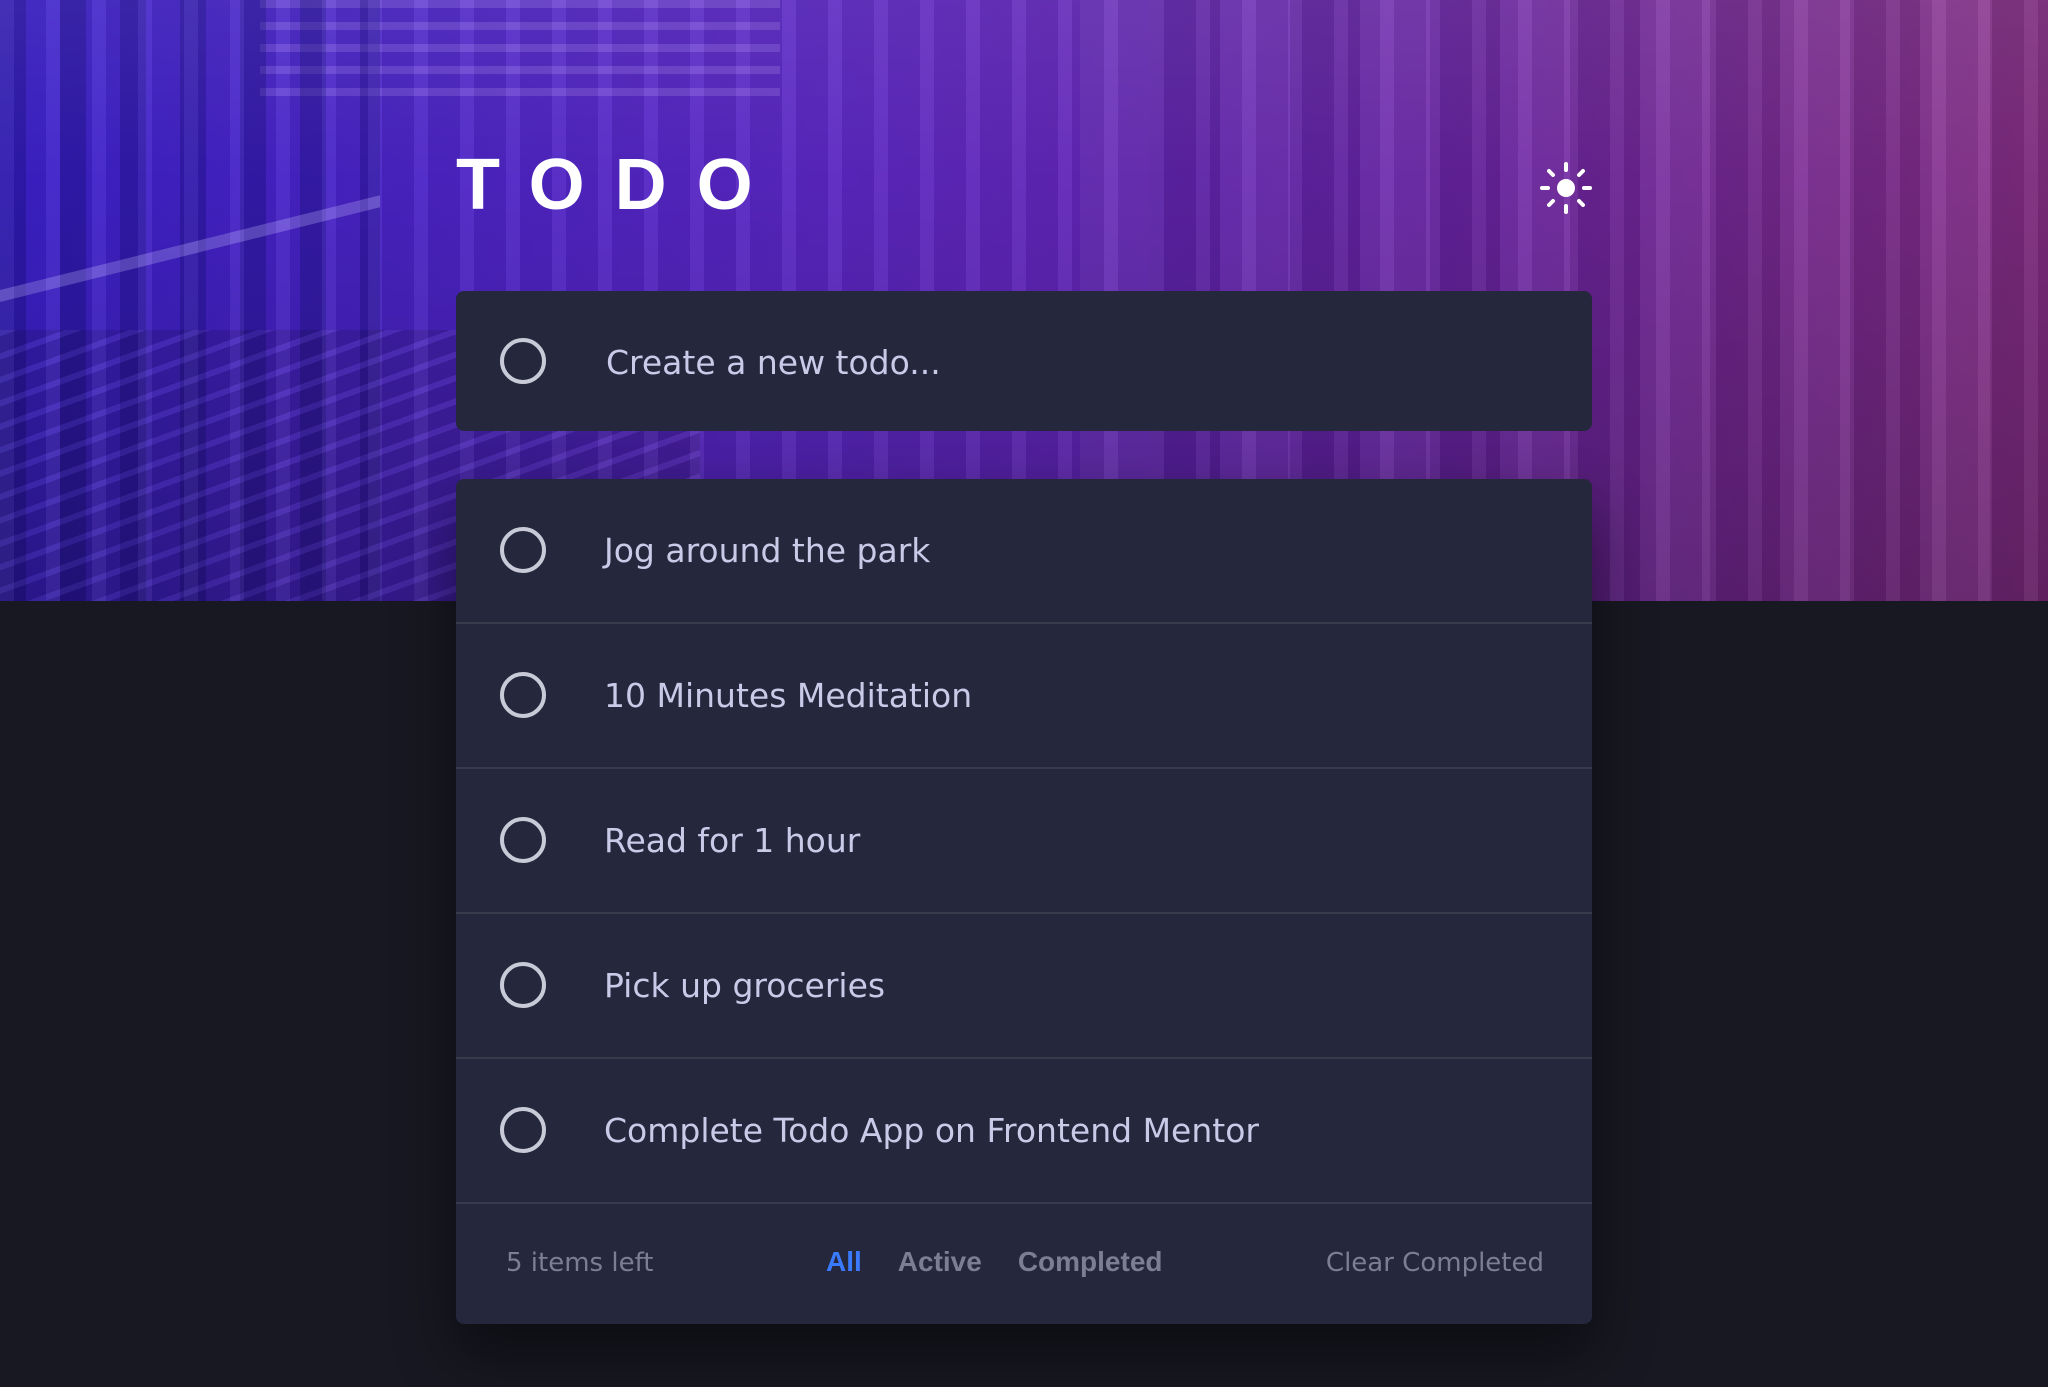  What do you see at coordinates (619, 185) in the screenshot?
I see `app-title: TODO` at bounding box center [619, 185].